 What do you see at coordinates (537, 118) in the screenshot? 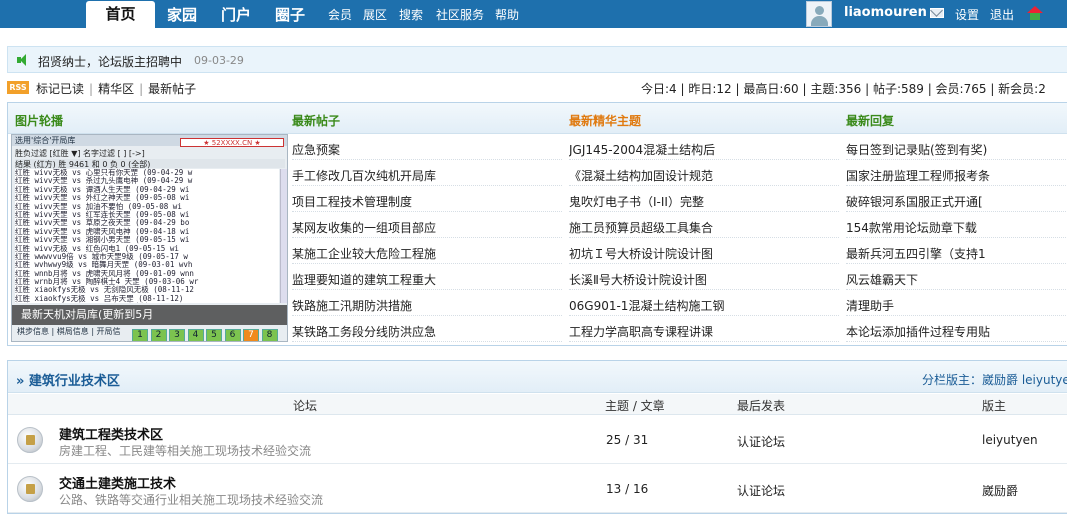
I see `portal-header: 图片轮播 最新帖子 最新精华主题 最新回复` at bounding box center [537, 118].